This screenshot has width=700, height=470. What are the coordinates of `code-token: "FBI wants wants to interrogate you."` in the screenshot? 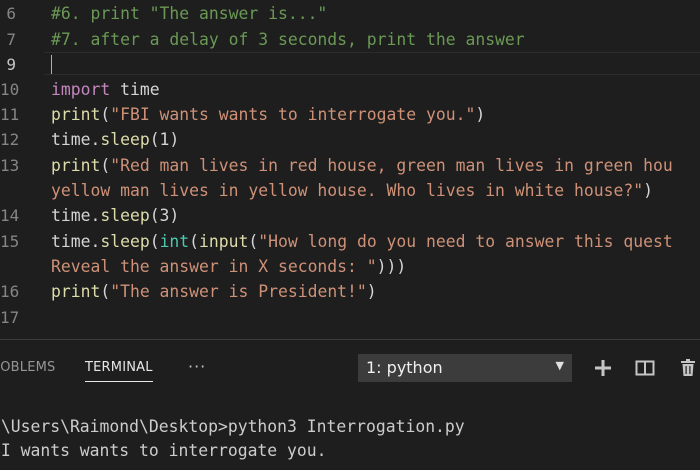 It's located at (293, 114).